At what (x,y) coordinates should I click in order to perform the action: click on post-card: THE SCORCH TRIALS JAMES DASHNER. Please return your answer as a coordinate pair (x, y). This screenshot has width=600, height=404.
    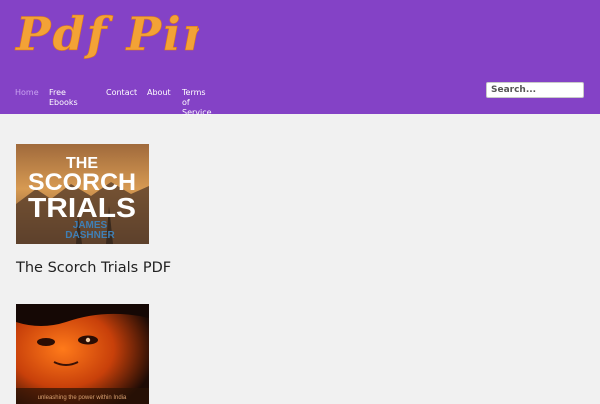
    Looking at the image, I should click on (82, 194).